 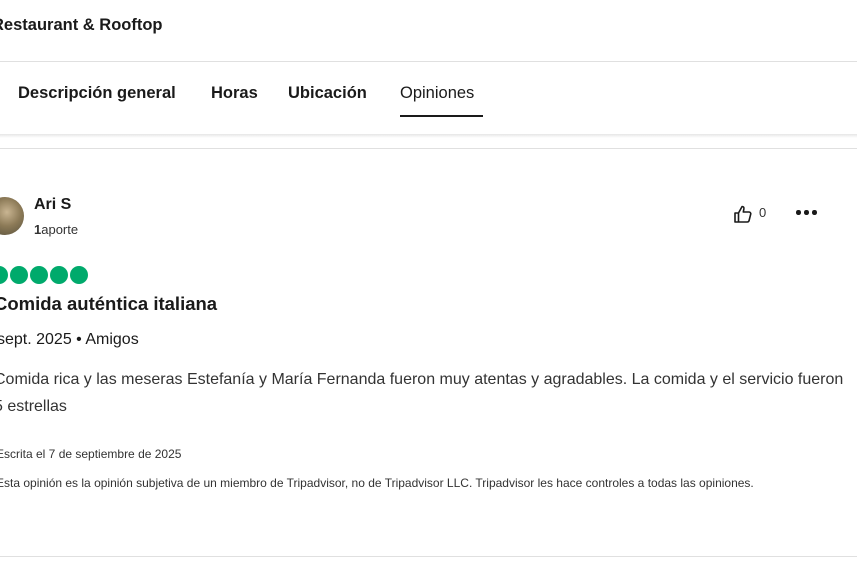 I want to click on helpful-vote-button: 0, so click(x=751, y=214).